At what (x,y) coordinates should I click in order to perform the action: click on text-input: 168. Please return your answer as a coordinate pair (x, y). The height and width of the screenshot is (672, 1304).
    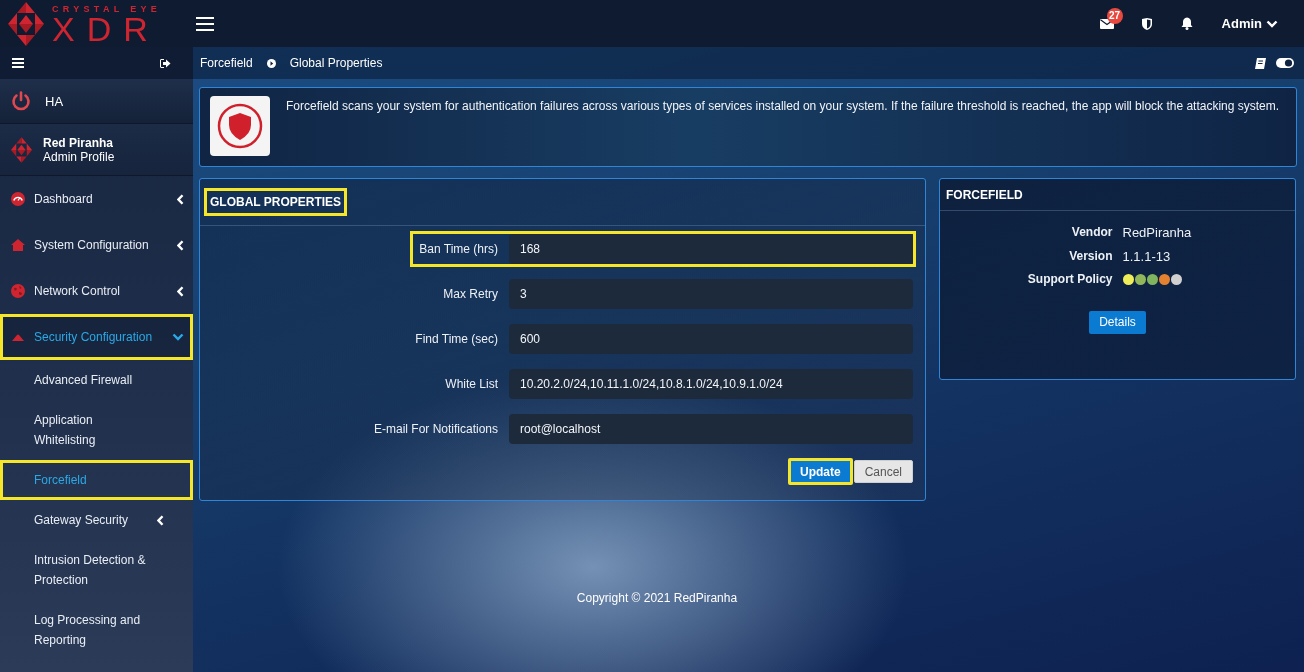
    Looking at the image, I should click on (711, 249).